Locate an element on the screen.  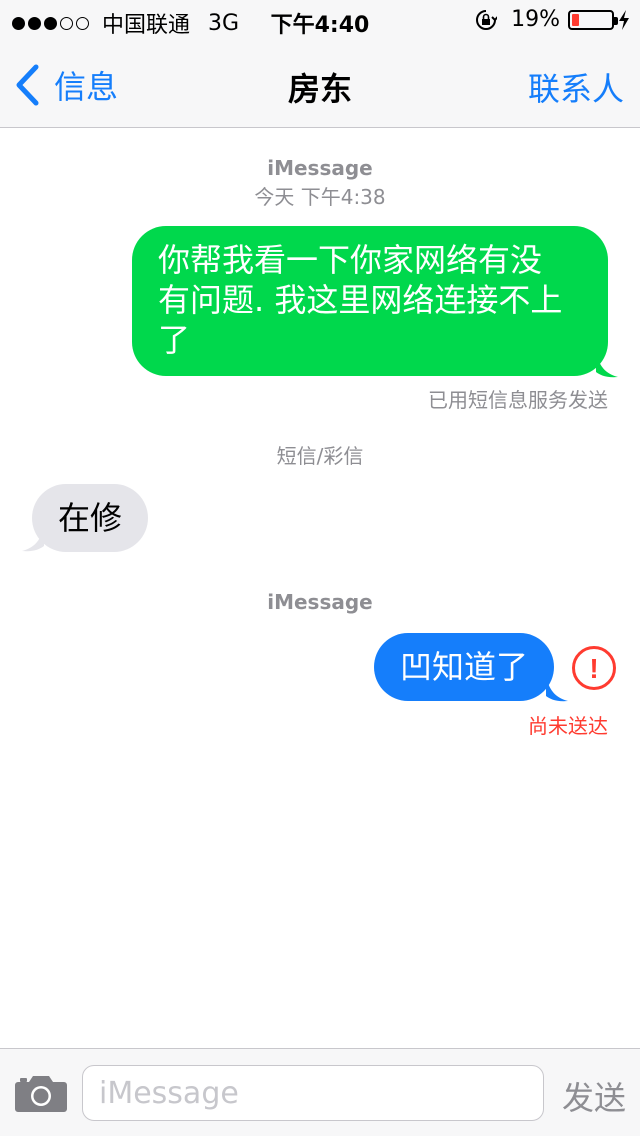
error-mark: ! is located at coordinates (593, 668).